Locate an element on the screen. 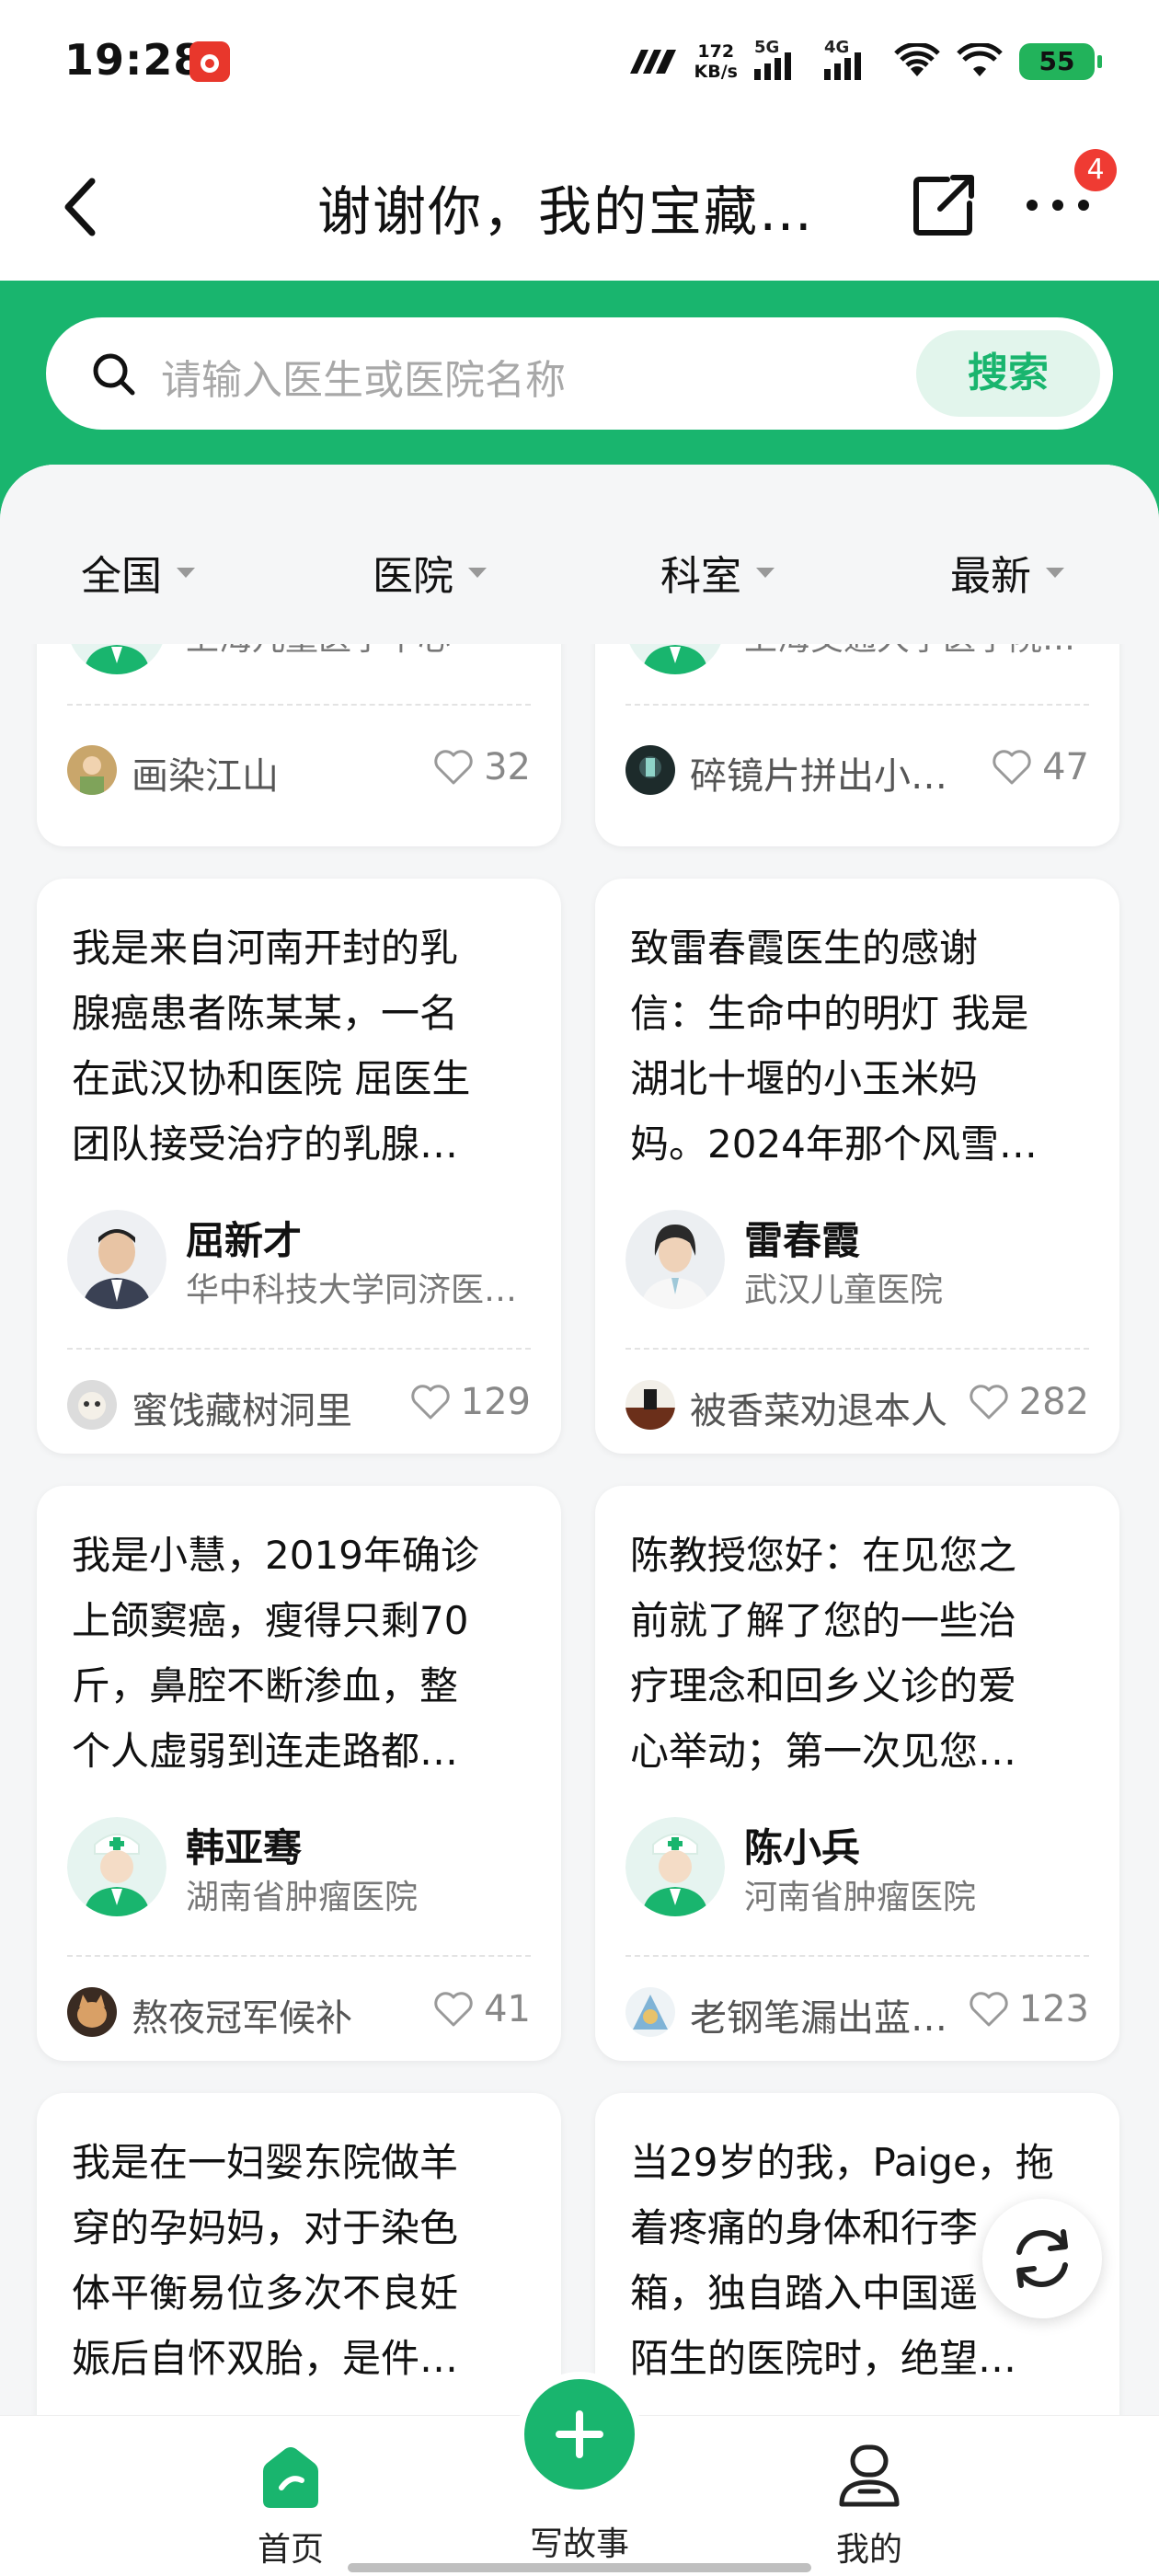 The height and width of the screenshot is (2576, 1159). author-name: 被香菜劝退本人 is located at coordinates (818, 1411).